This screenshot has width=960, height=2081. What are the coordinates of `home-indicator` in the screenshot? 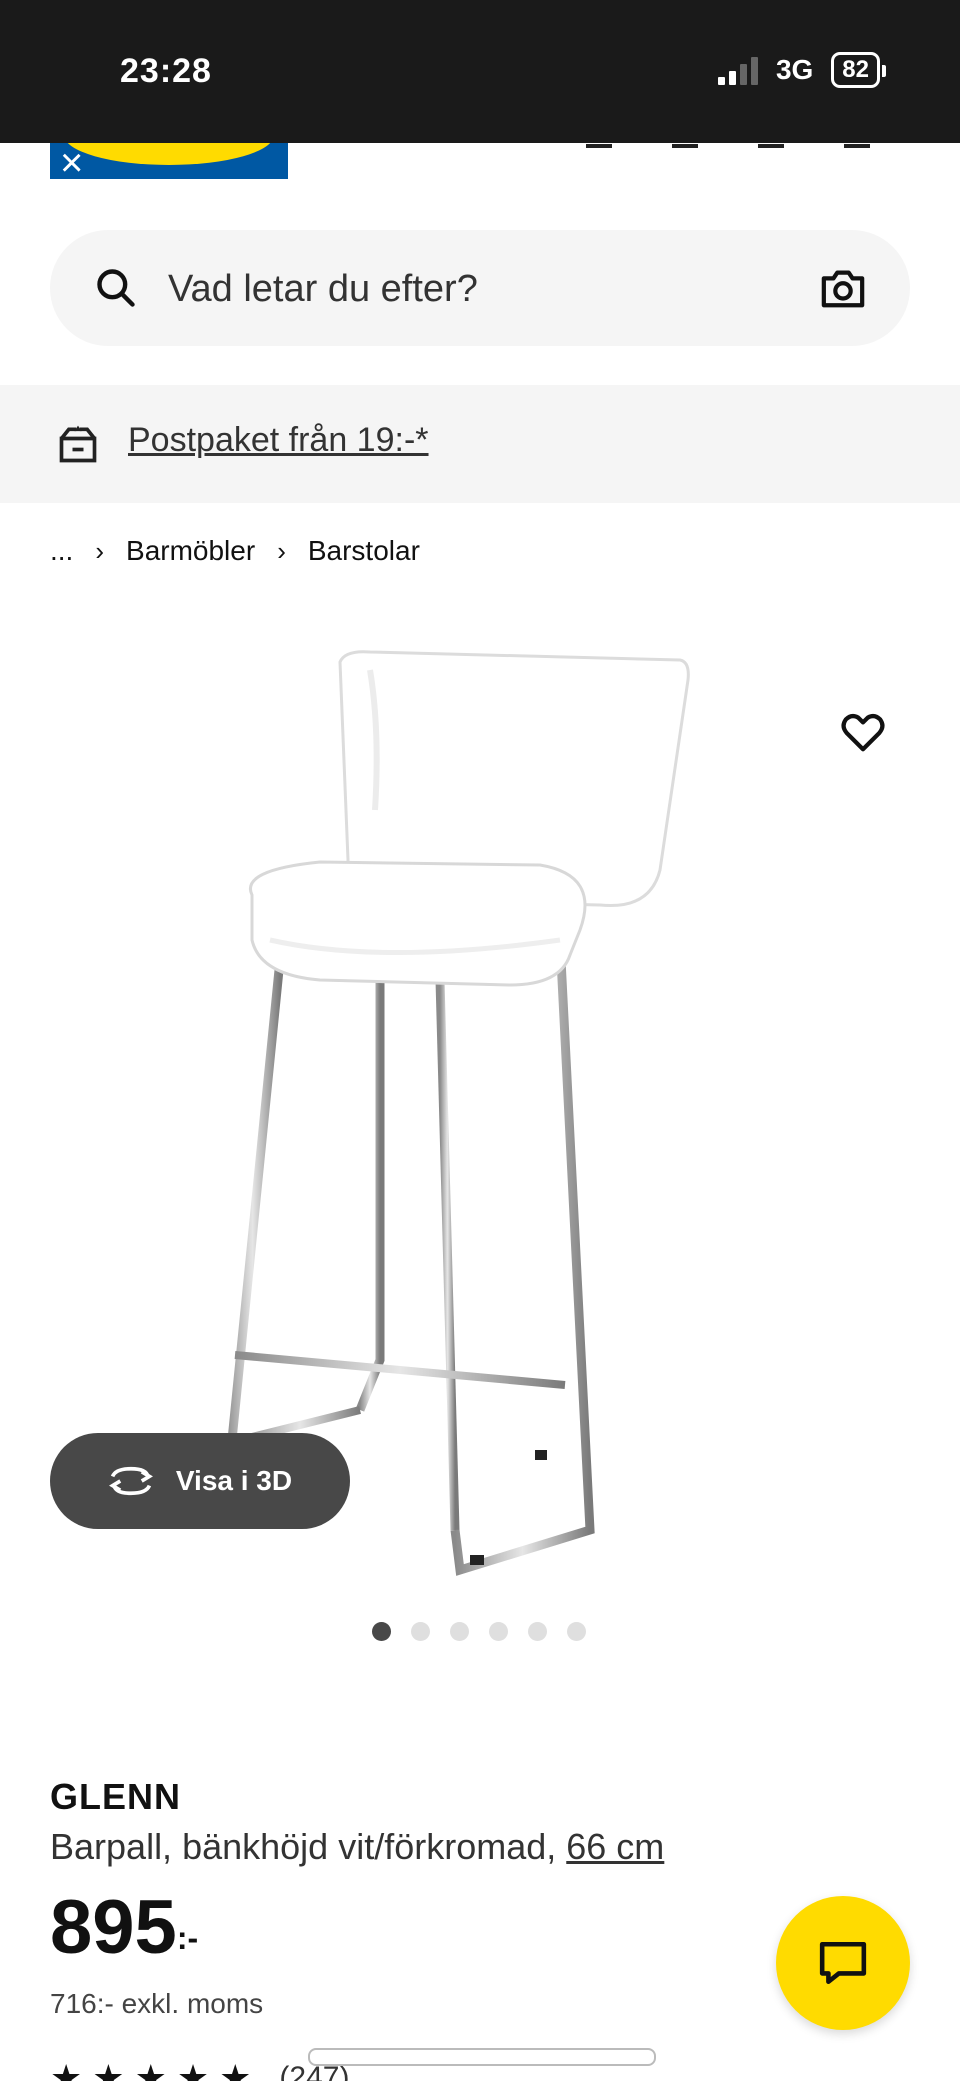 It's located at (482, 2057).